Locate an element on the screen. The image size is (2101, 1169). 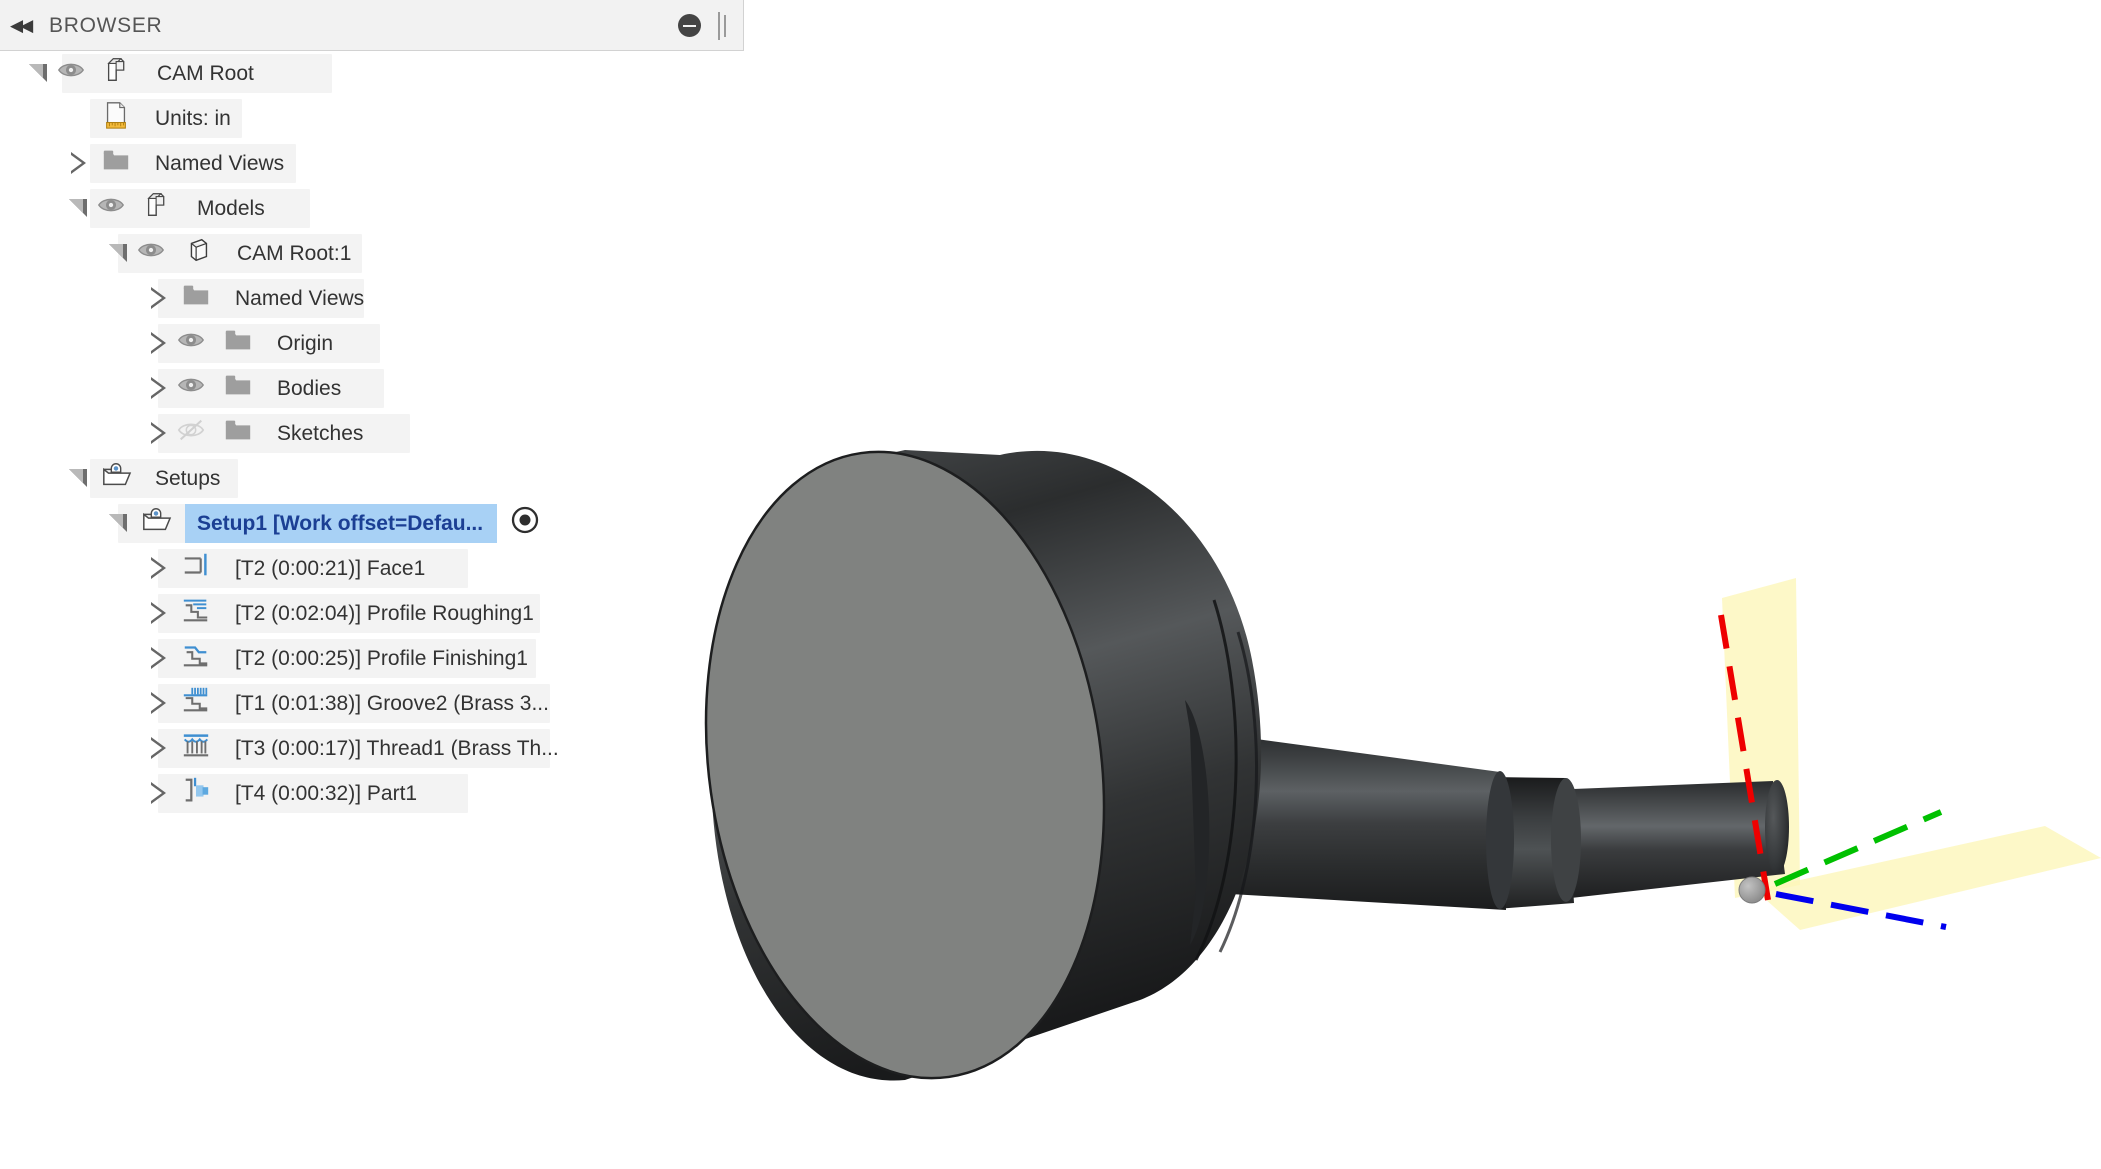
folder-icon is located at coordinates (242, 433).